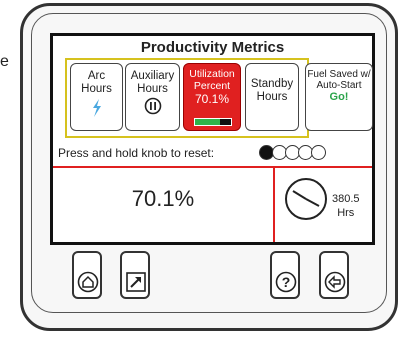 The width and height of the screenshot is (409, 337). What do you see at coordinates (306, 199) in the screenshot?
I see `clock-icon` at bounding box center [306, 199].